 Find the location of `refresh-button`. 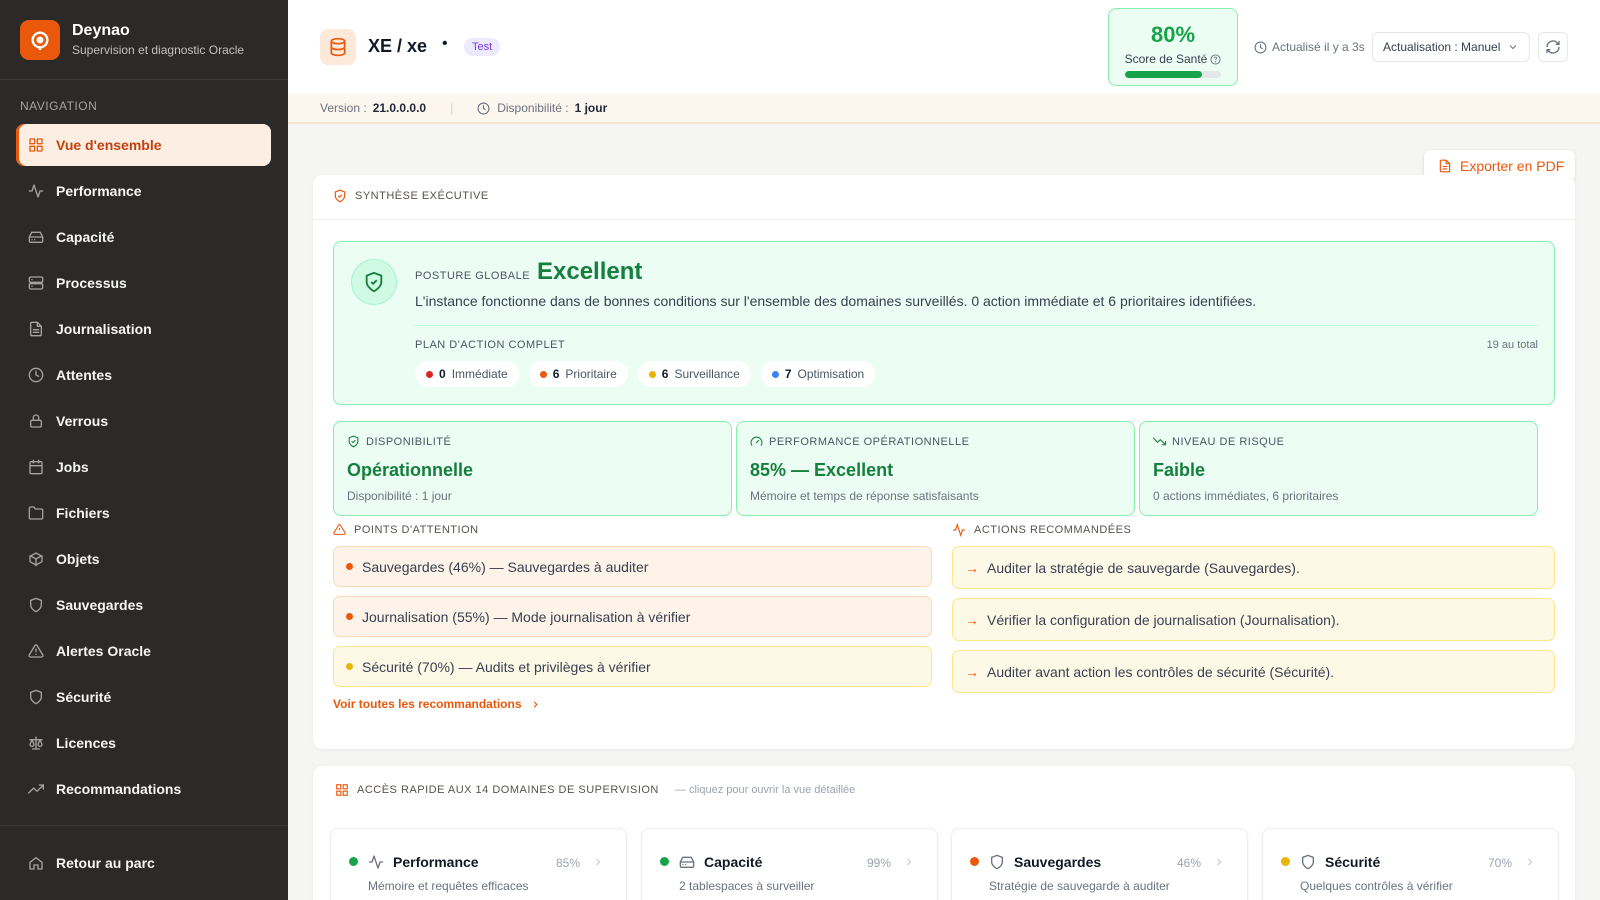

refresh-button is located at coordinates (1553, 47).